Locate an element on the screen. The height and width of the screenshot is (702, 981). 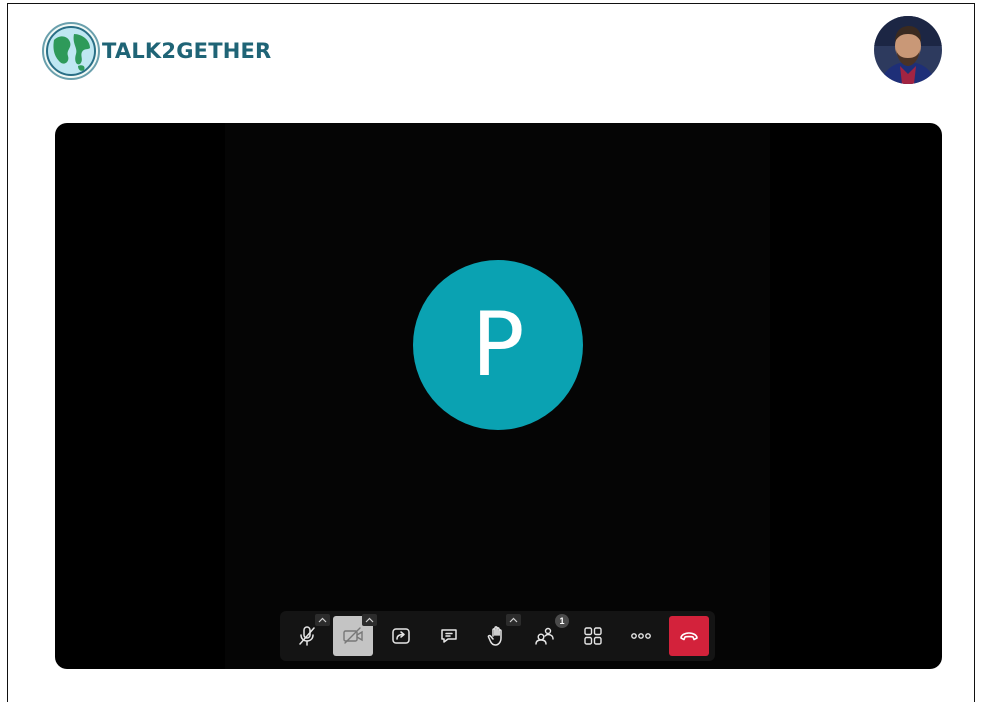
leave-call-button is located at coordinates (689, 636).